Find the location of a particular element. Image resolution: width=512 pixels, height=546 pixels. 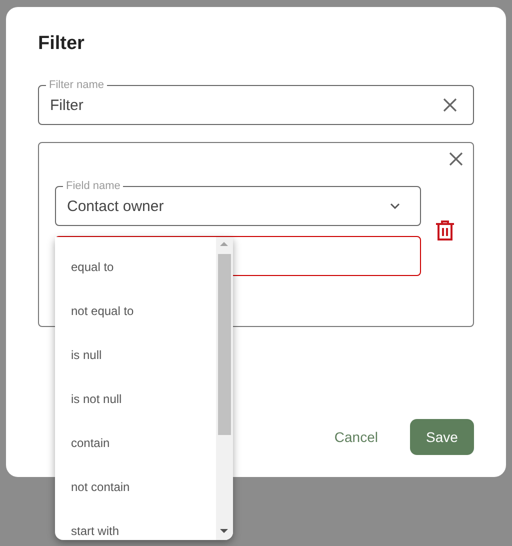

cancel-button: Cancel is located at coordinates (356, 437).